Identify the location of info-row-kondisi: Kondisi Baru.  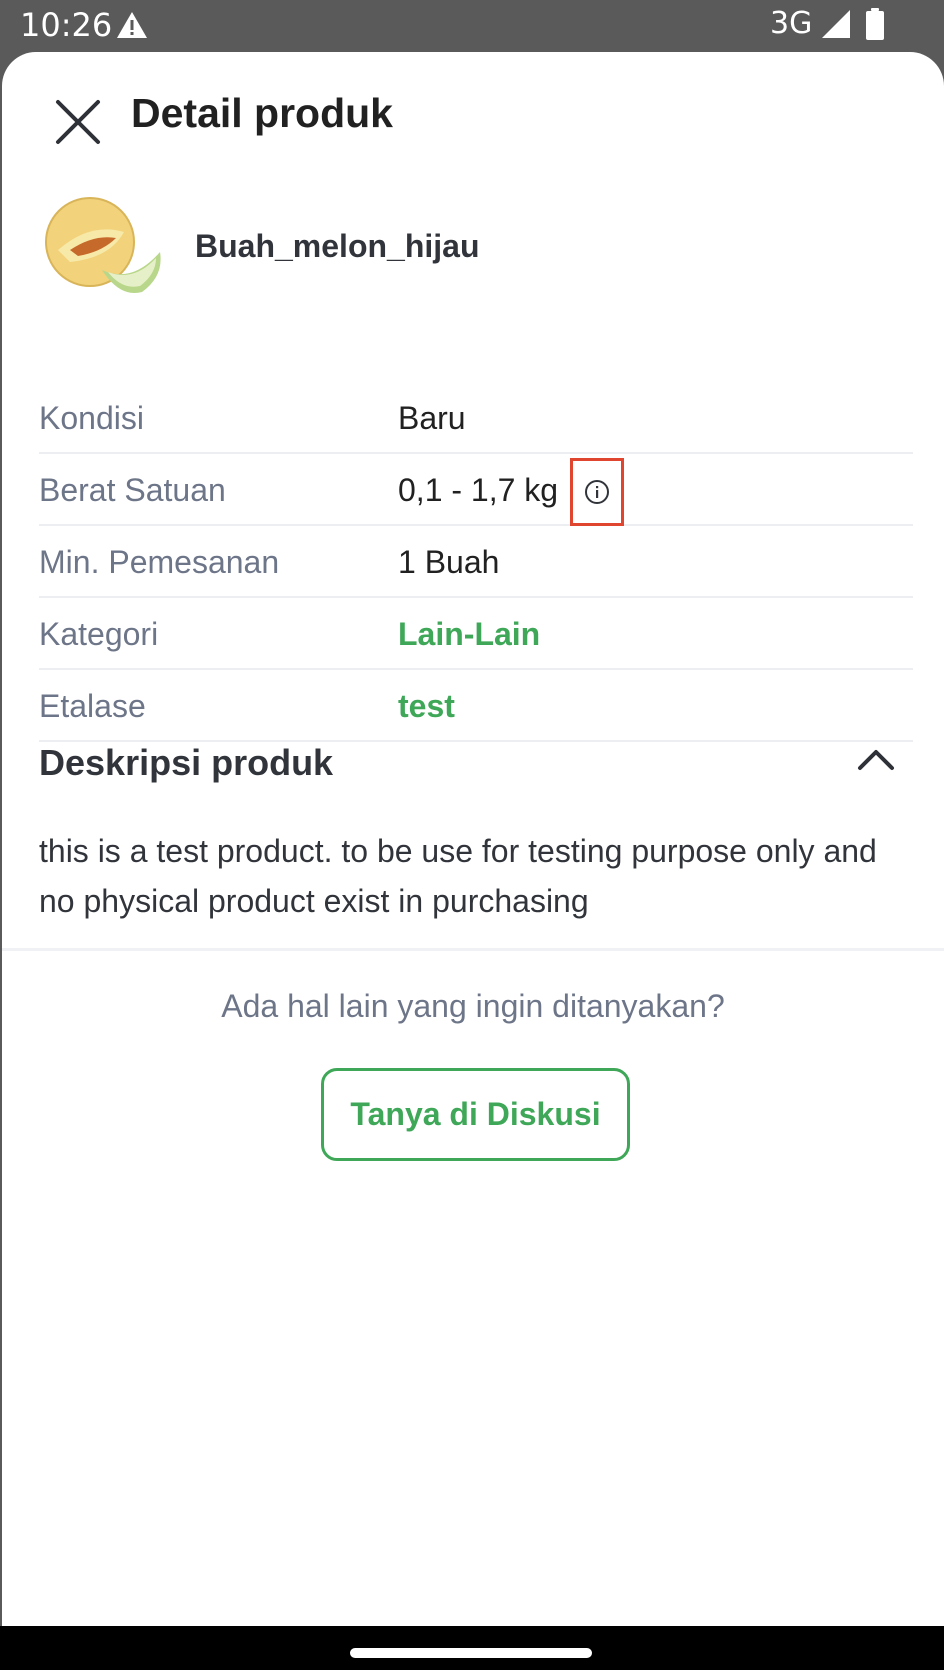
(476, 418).